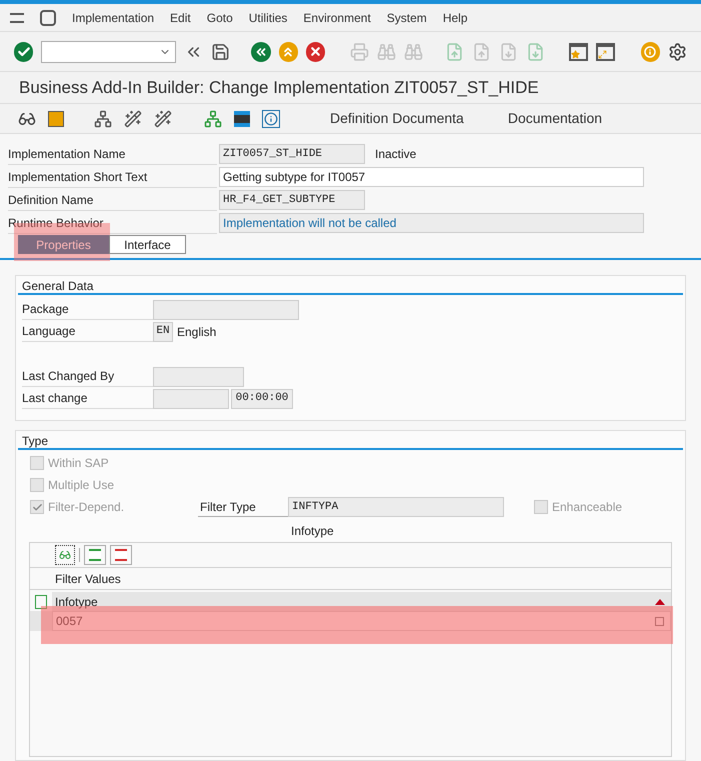 The image size is (701, 761). I want to click on window-title: Business Add-In Builder: Change Implementation ZIT0057_ST_HIDE, so click(279, 87).